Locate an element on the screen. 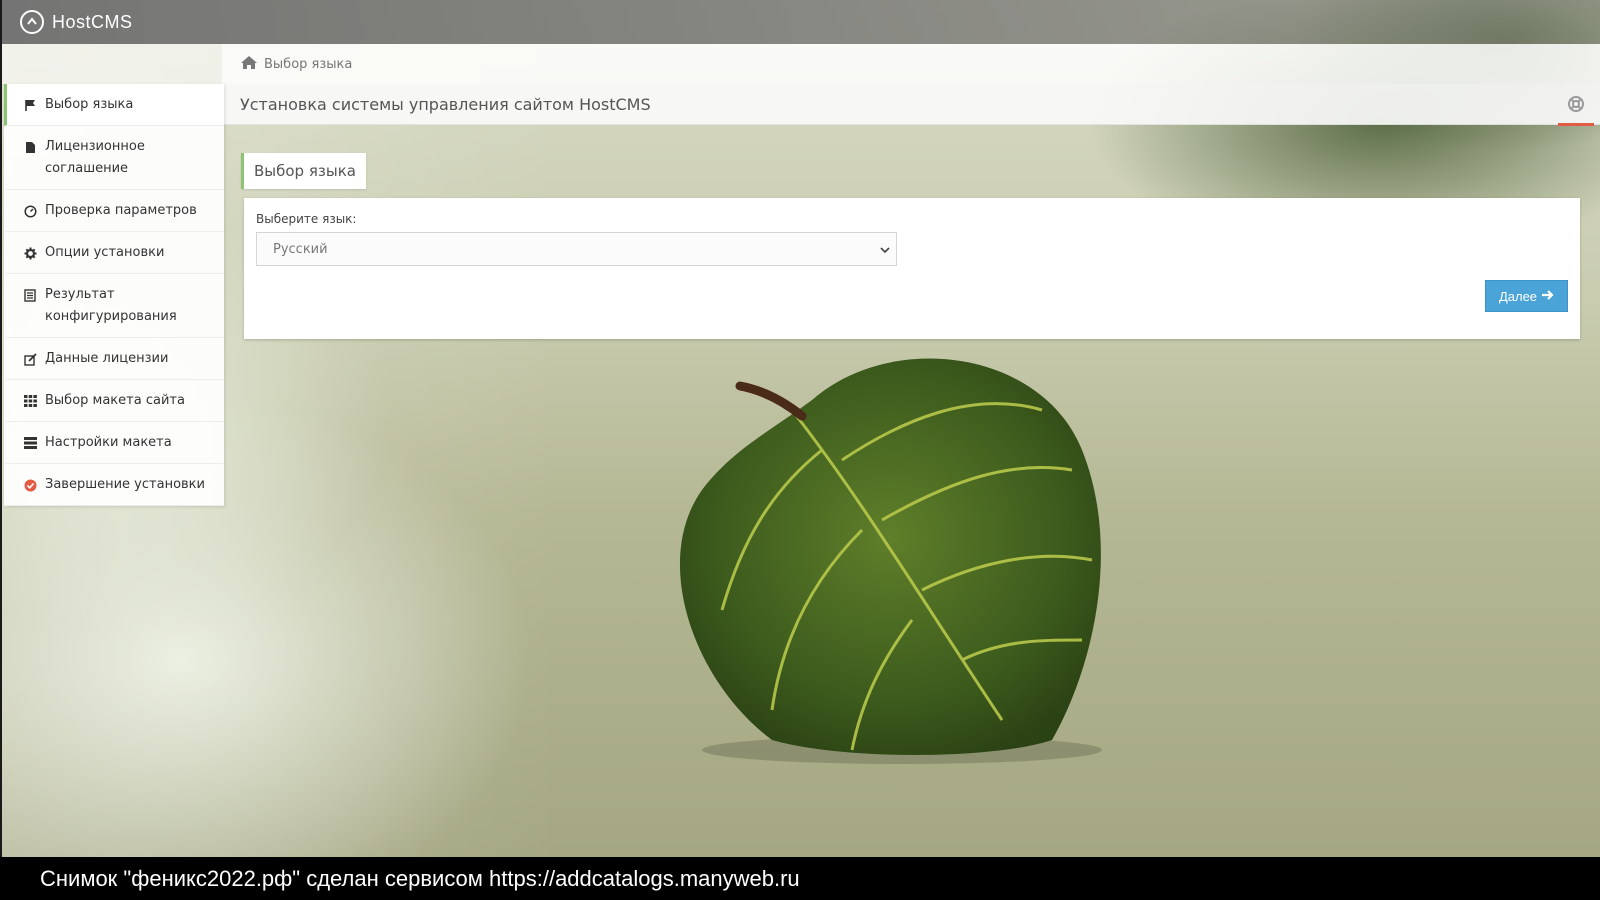 This screenshot has width=1600, height=900. home-icon is located at coordinates (249, 64).